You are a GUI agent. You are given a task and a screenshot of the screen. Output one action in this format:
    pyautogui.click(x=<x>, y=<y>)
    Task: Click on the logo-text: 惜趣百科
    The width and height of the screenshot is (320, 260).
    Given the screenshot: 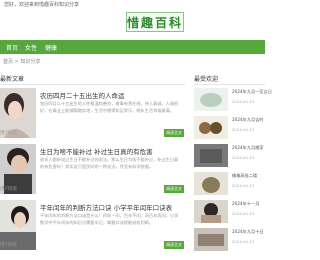 What is the action you would take?
    pyautogui.click(x=155, y=22)
    